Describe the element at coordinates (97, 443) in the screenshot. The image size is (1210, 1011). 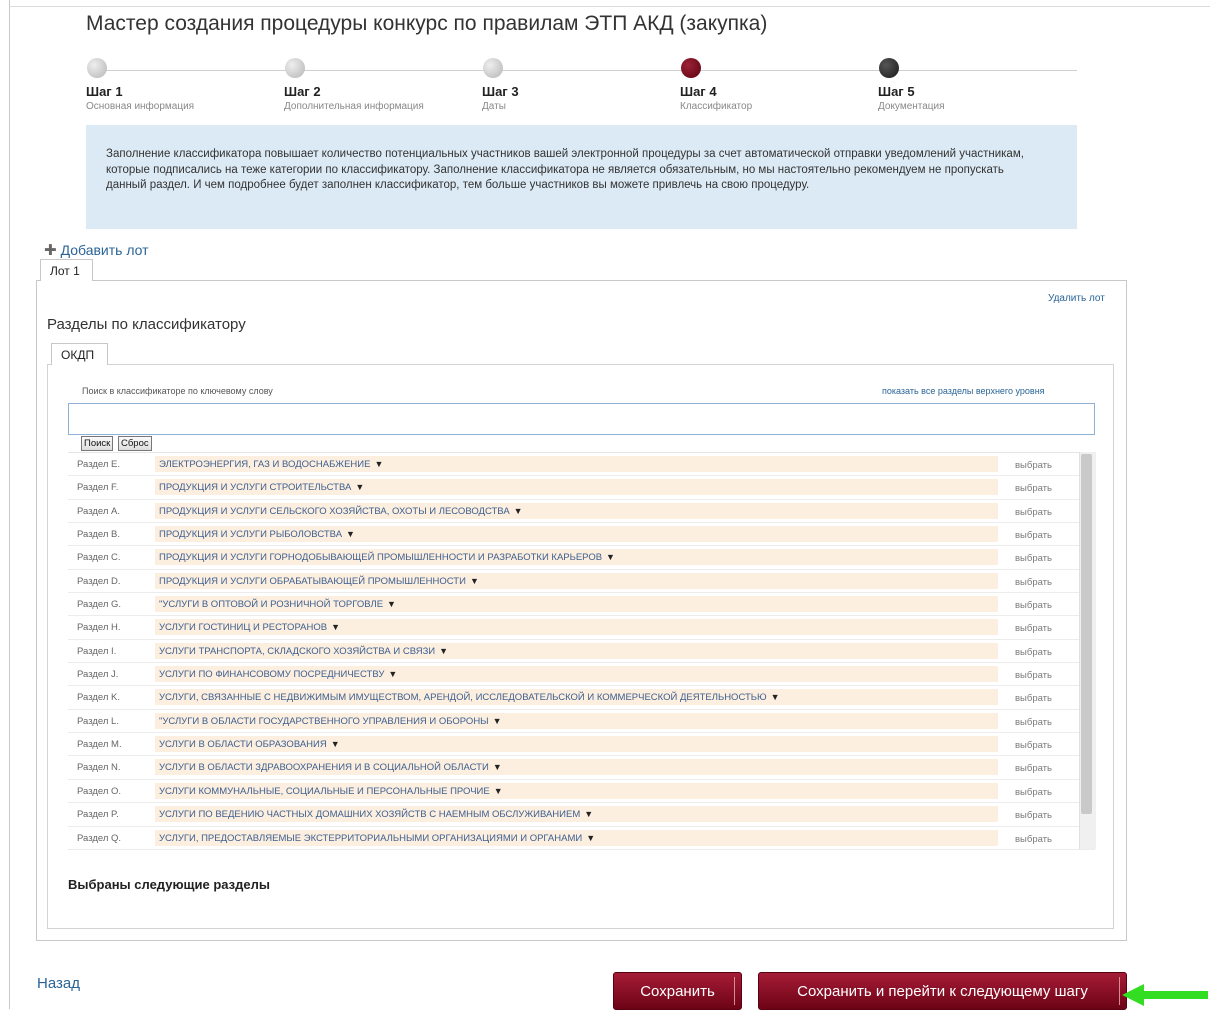
I see `search-button: Поиск` at that location.